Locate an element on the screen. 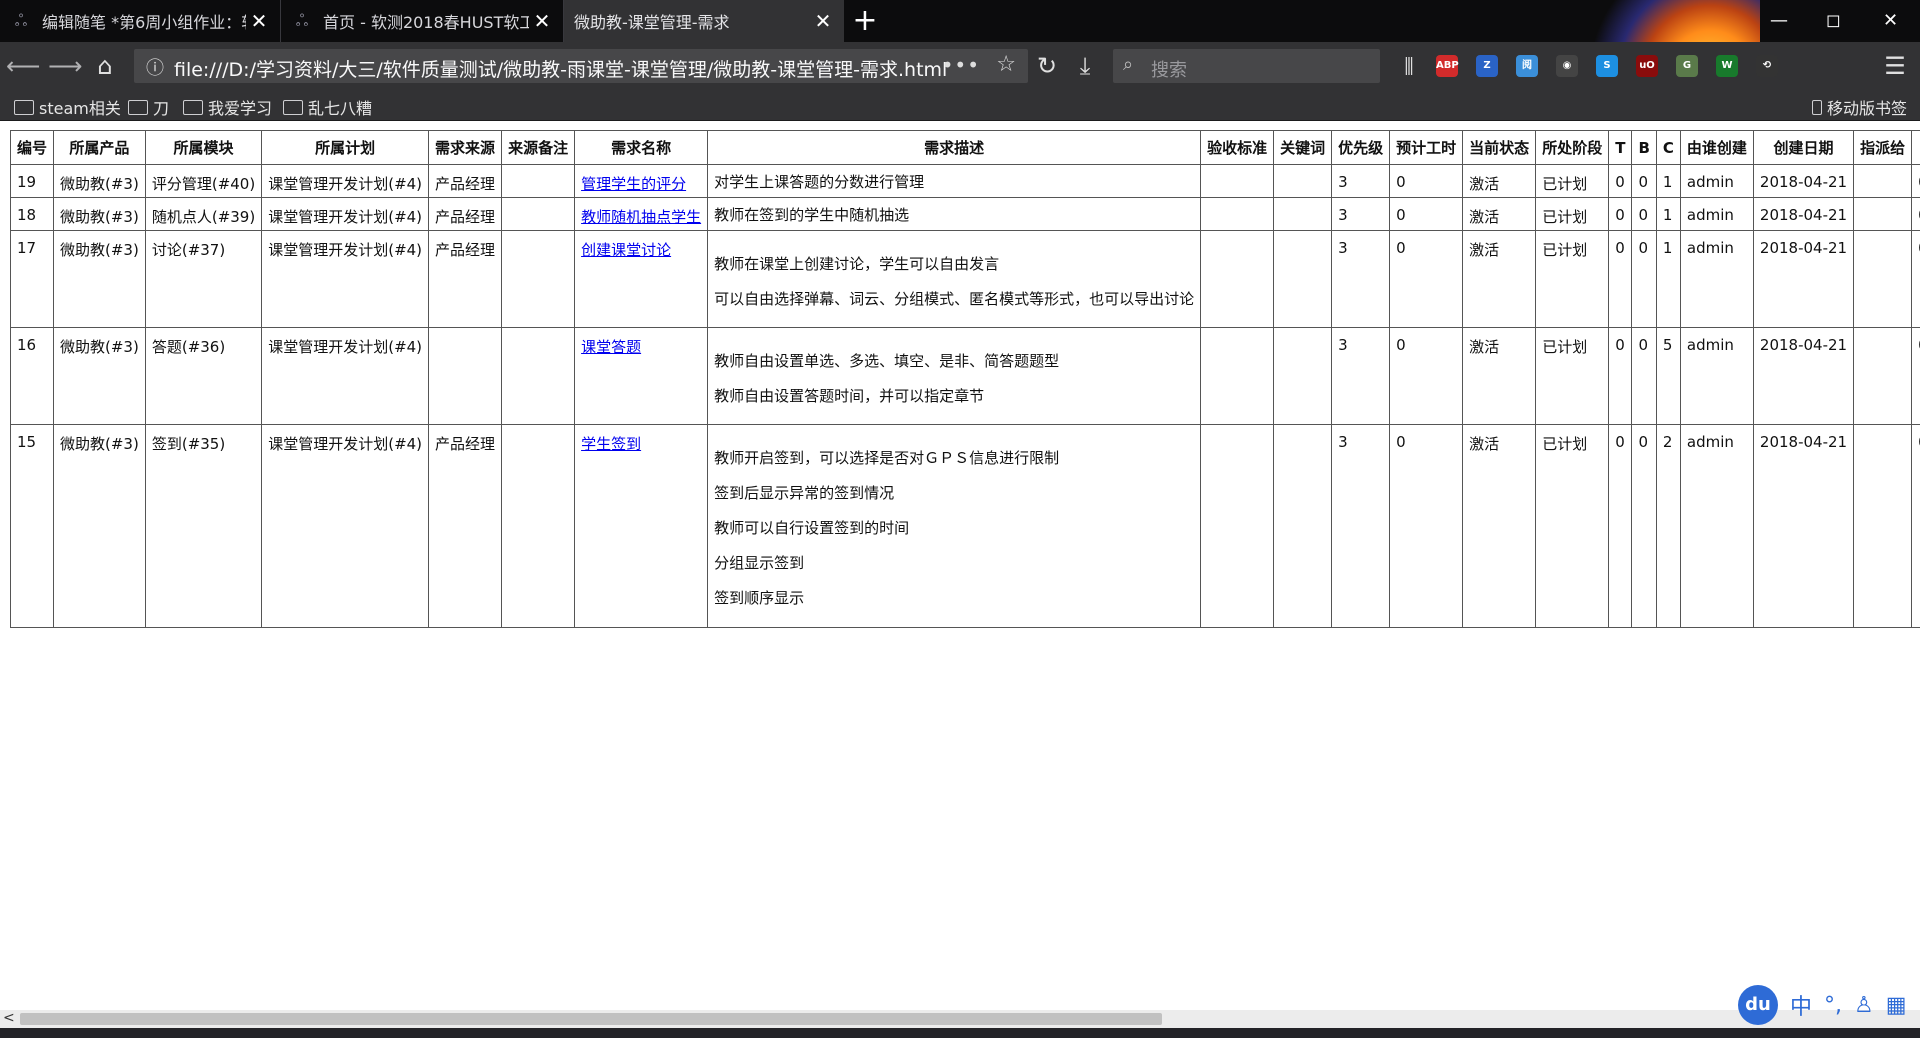 This screenshot has width=1920, height=1038. cell-estimate: 0 is located at coordinates (1426, 279).